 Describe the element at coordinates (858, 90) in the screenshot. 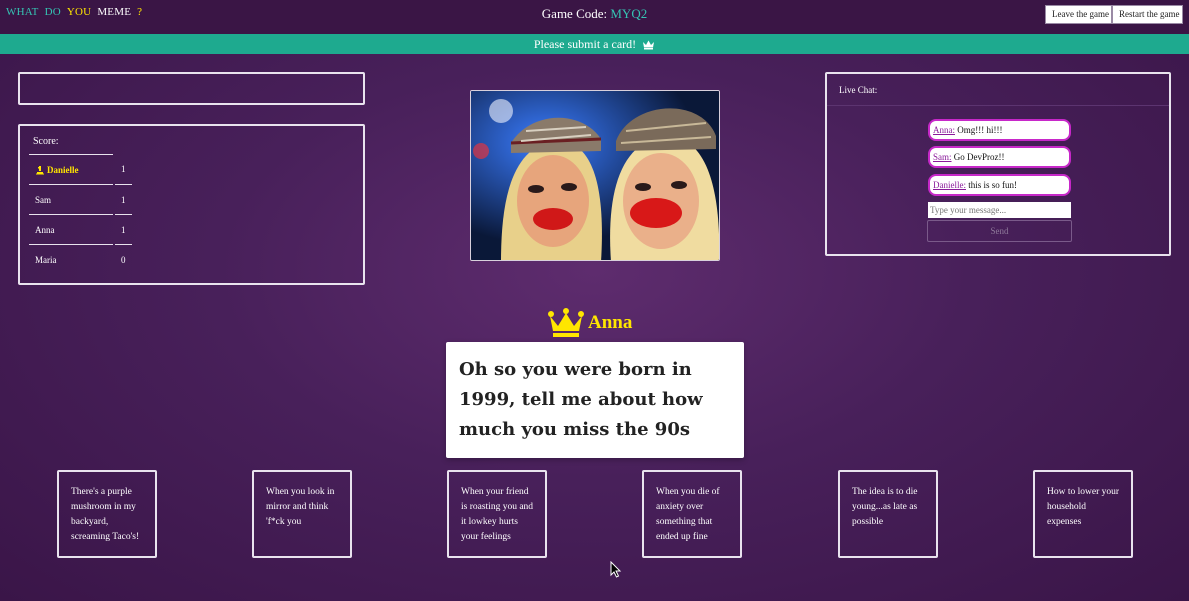

I see `chat-title: Live Chat:` at that location.